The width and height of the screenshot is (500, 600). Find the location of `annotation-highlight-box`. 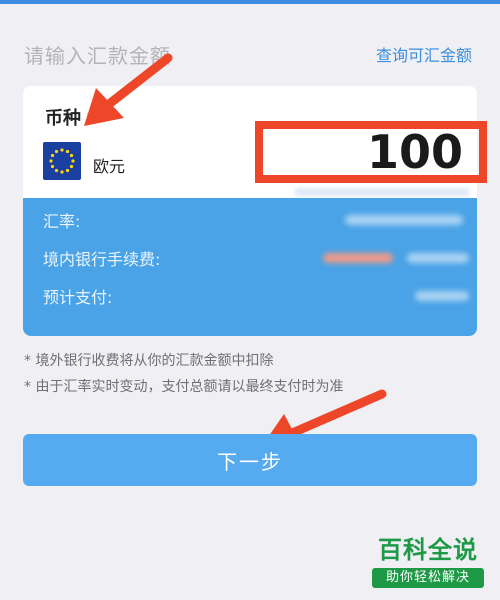

annotation-highlight-box is located at coordinates (371, 152).